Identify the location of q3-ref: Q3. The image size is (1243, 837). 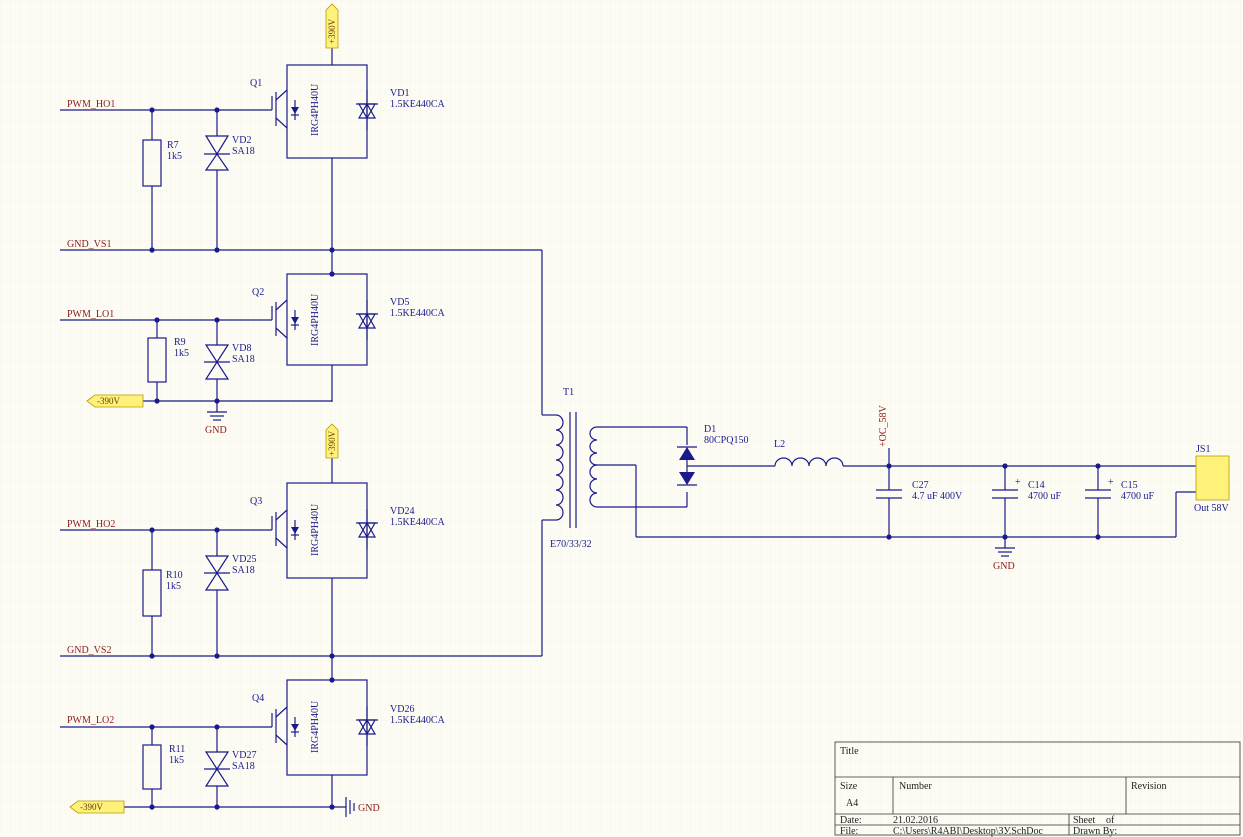
(256, 501).